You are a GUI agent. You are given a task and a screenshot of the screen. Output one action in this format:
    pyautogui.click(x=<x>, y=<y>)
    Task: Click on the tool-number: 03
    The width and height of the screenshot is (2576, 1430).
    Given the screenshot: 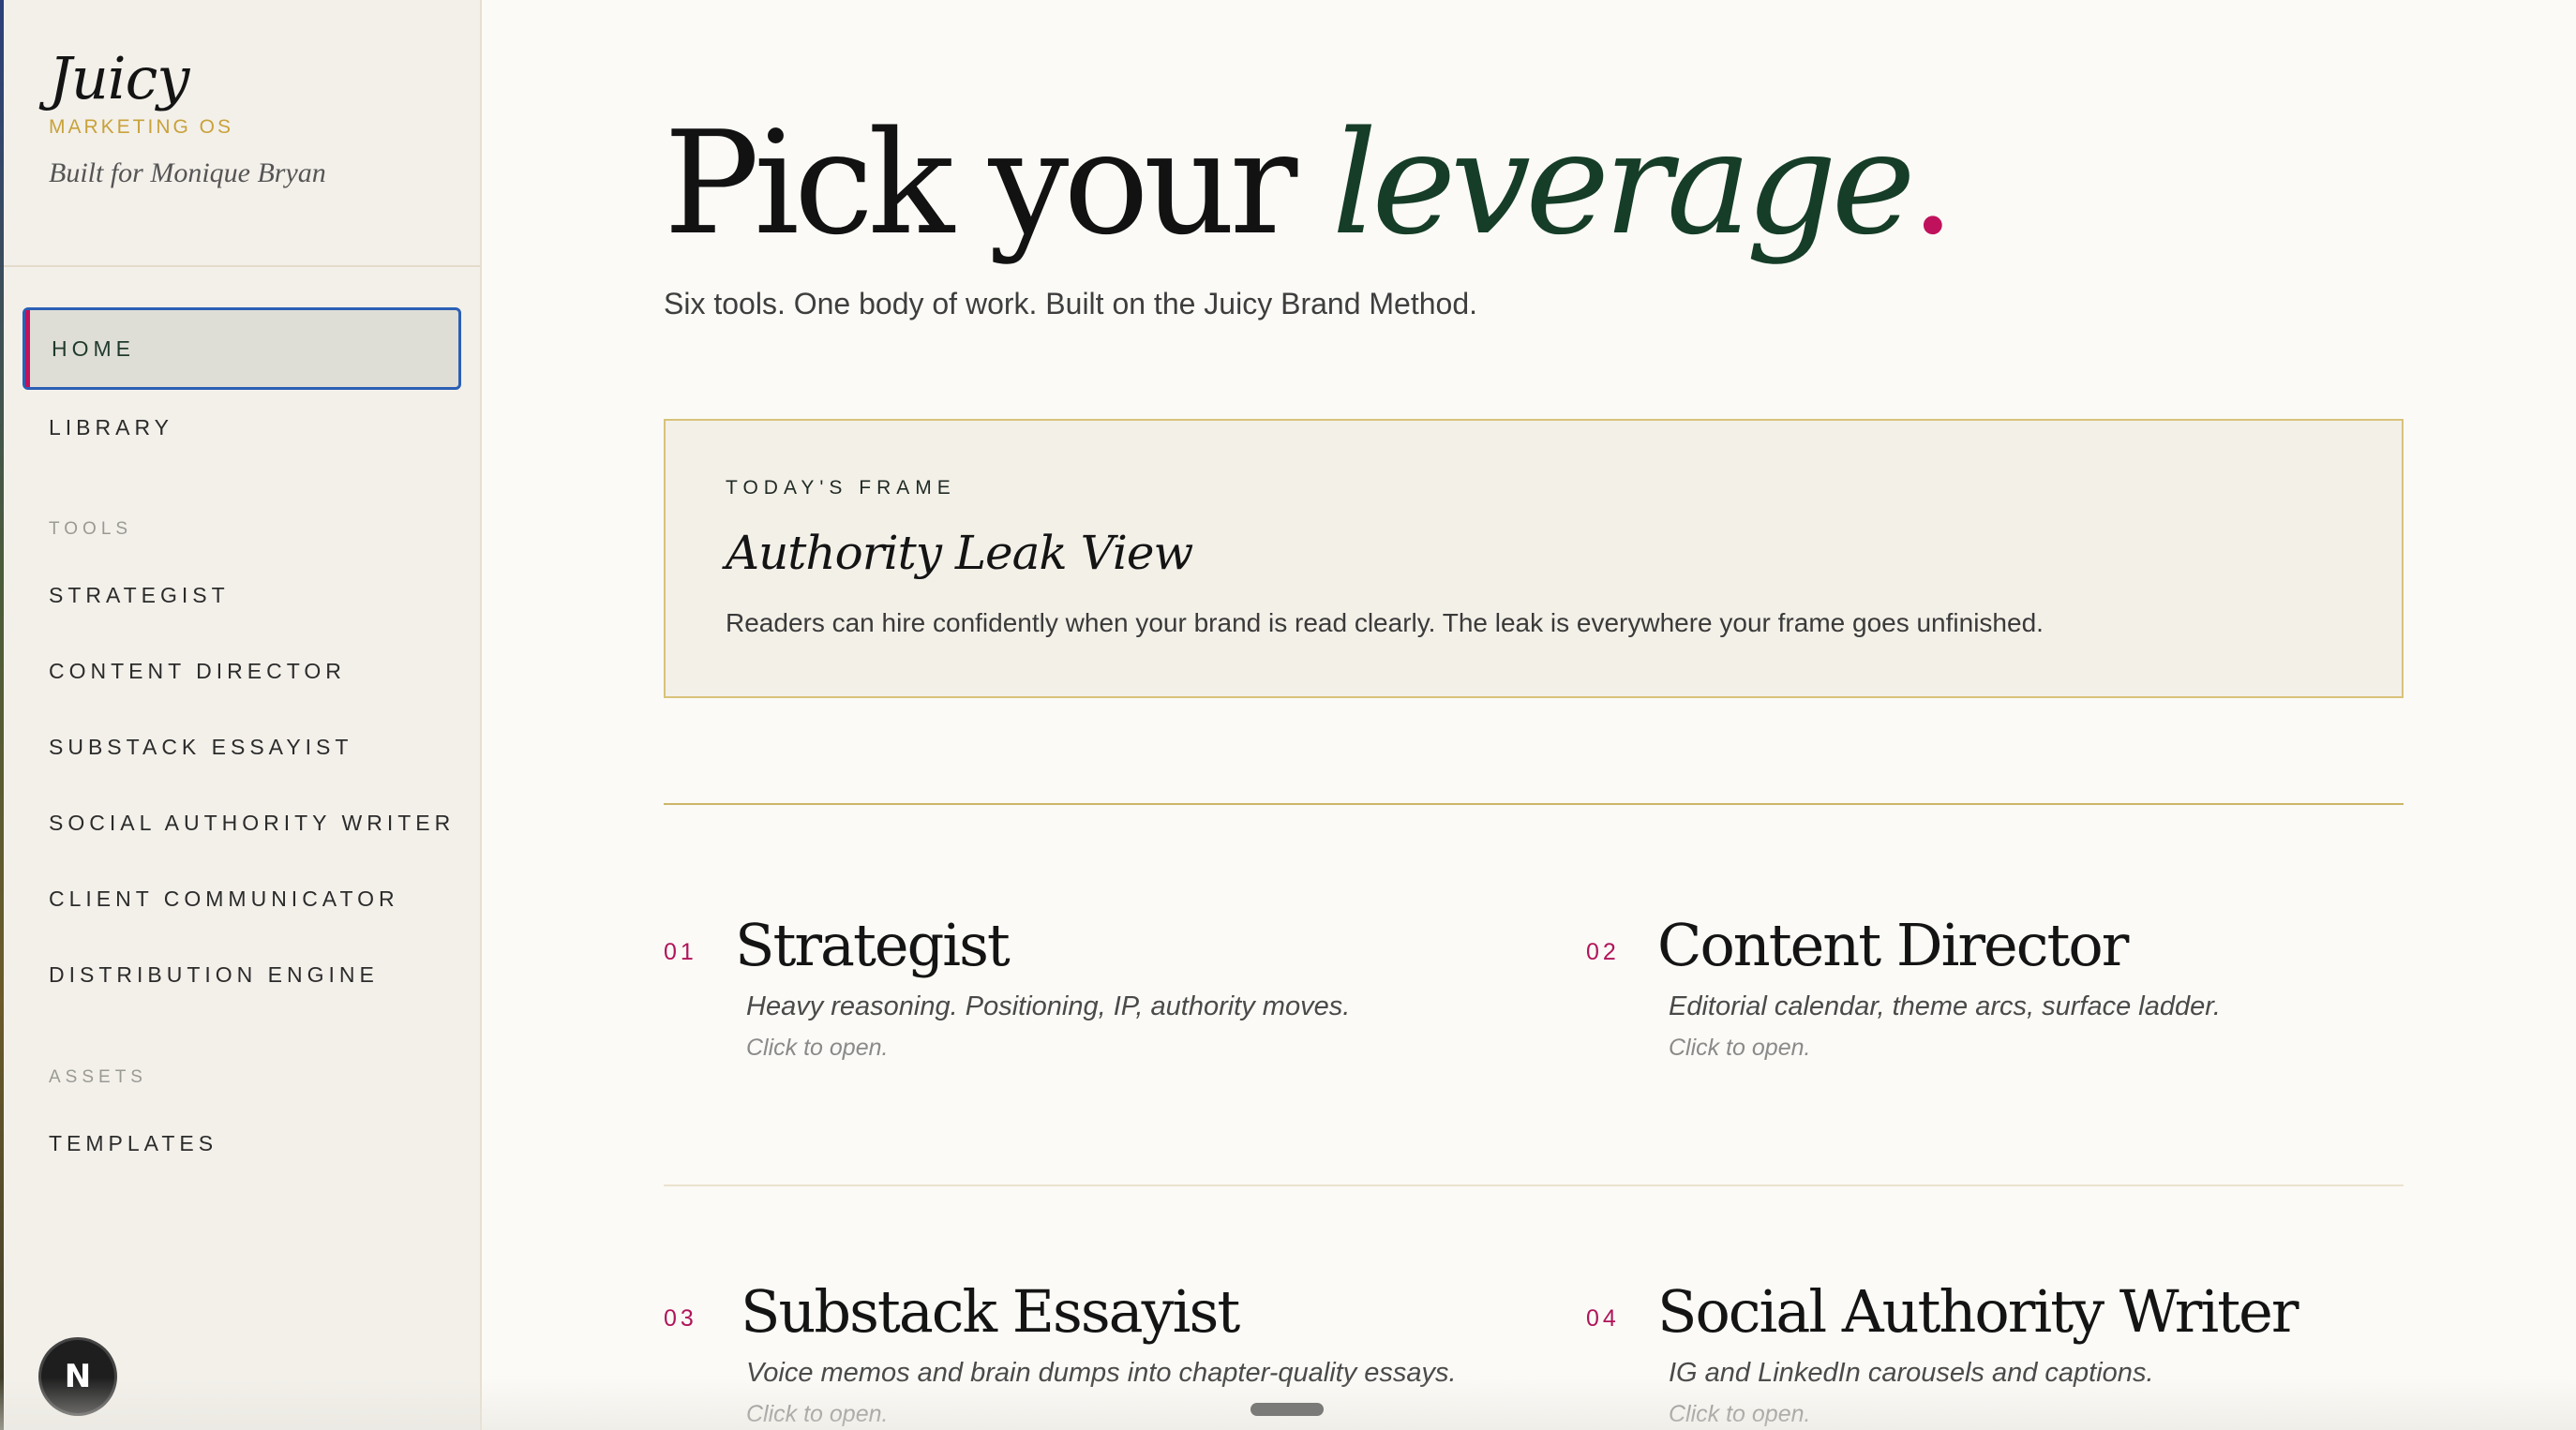 What is the action you would take?
    pyautogui.click(x=681, y=1318)
    